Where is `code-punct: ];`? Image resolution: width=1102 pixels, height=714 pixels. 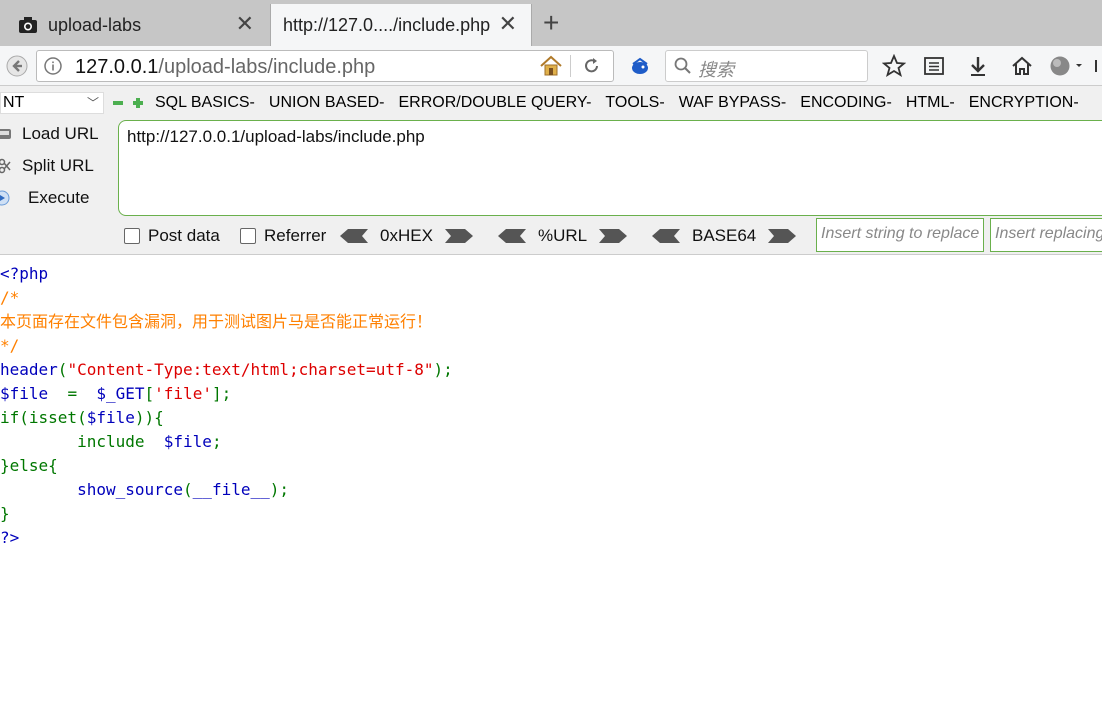 code-punct: ]; is located at coordinates (221, 393).